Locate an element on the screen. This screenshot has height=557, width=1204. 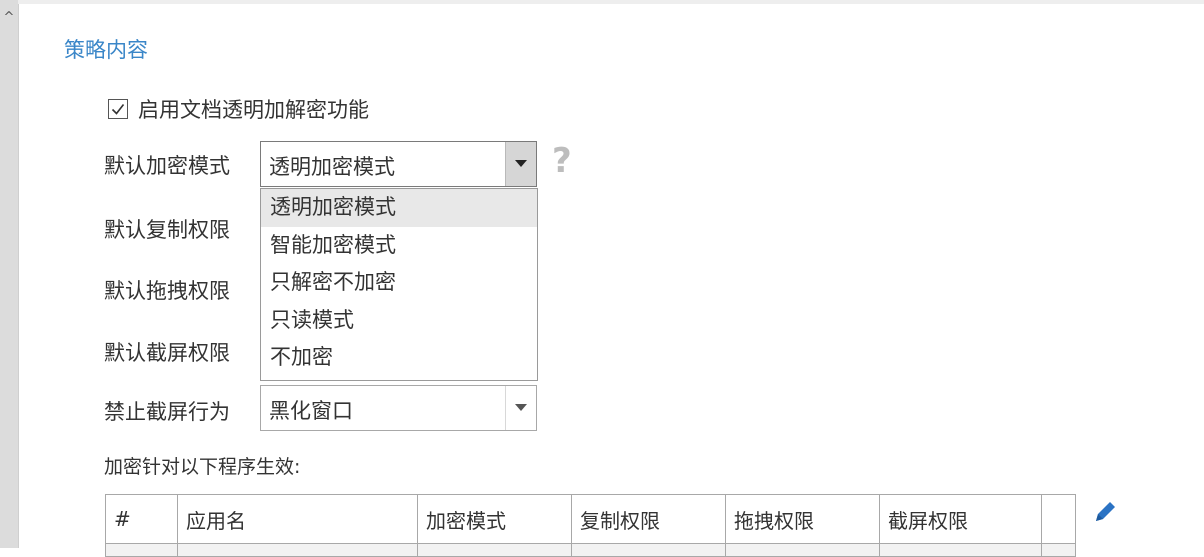
table-header-row: # 应用名 加密模式 复制权限 拖拽权限 截屏权限 is located at coordinates (590, 519).